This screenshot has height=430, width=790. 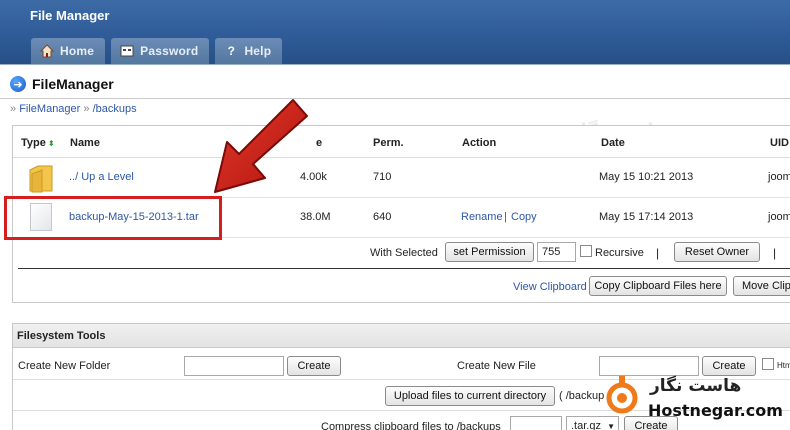 I want to click on highlight-box, so click(x=113, y=218).